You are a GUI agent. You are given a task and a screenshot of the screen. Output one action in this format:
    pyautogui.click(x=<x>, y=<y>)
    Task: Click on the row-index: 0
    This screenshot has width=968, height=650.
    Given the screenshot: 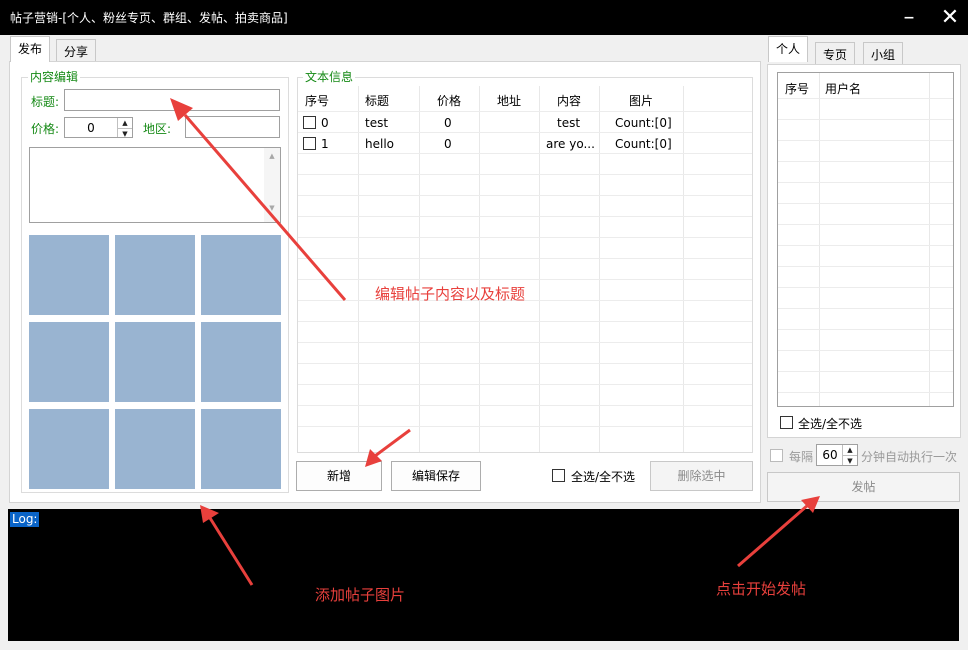 What is the action you would take?
    pyautogui.click(x=325, y=123)
    